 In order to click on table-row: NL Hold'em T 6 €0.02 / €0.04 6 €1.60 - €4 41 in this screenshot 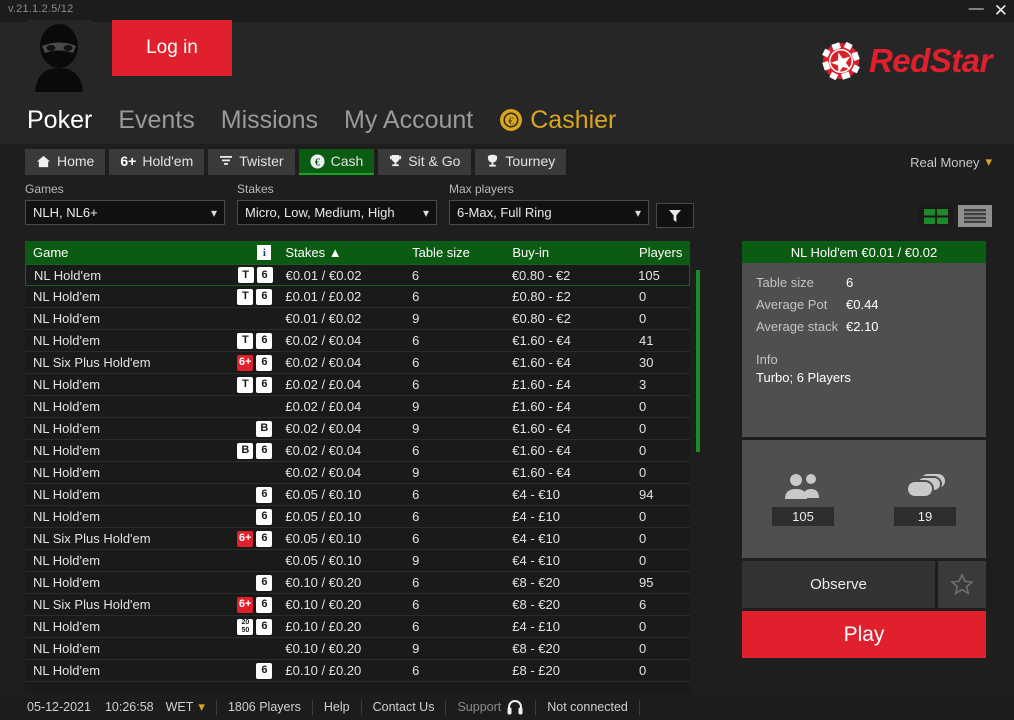, I will do `click(357, 341)`.